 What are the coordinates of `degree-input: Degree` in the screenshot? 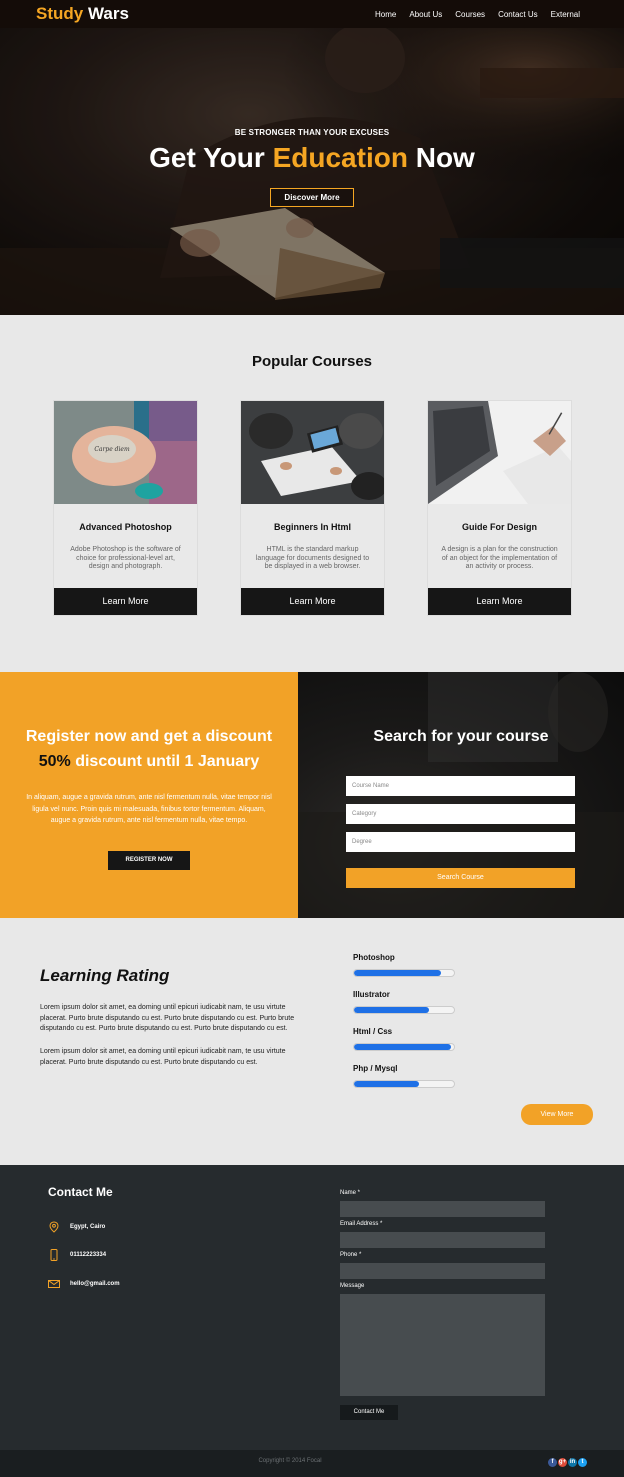 It's located at (460, 842).